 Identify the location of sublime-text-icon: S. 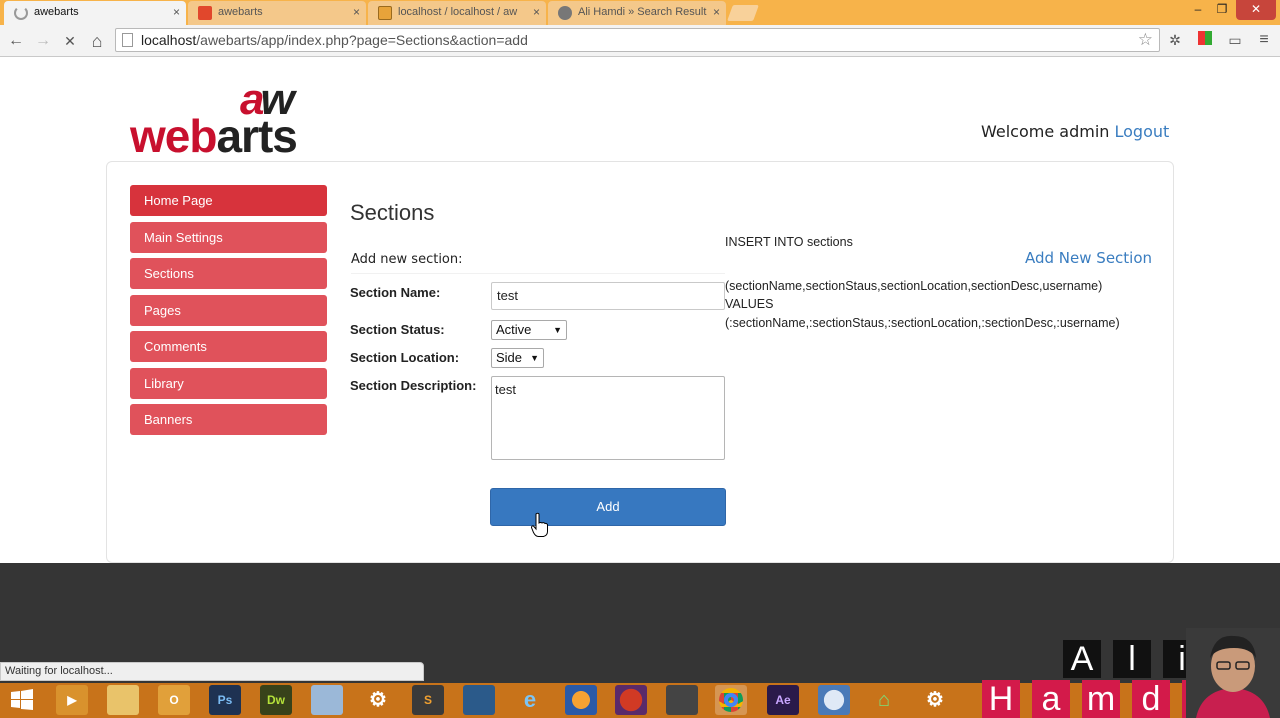
(428, 700).